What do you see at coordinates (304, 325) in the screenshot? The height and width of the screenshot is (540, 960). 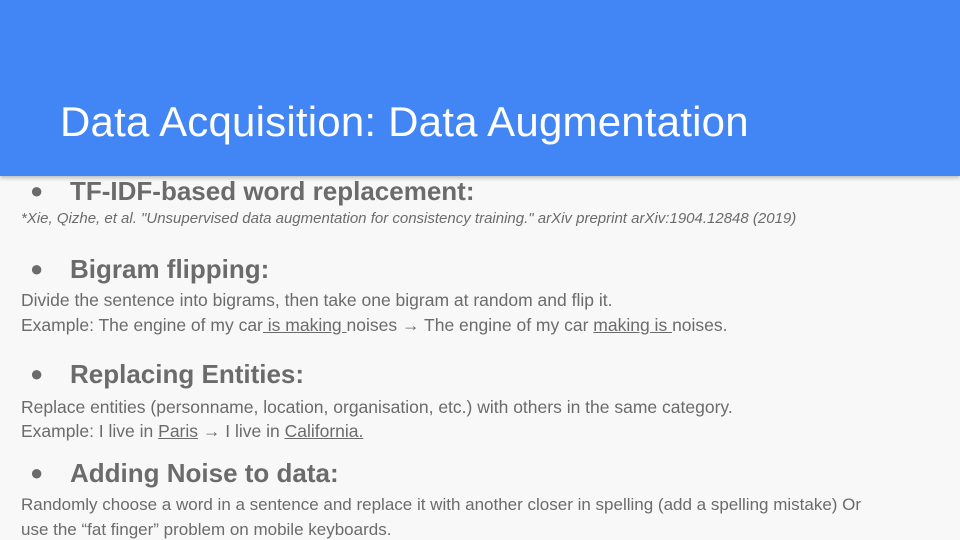 I see `underlined-phrase: is making` at bounding box center [304, 325].